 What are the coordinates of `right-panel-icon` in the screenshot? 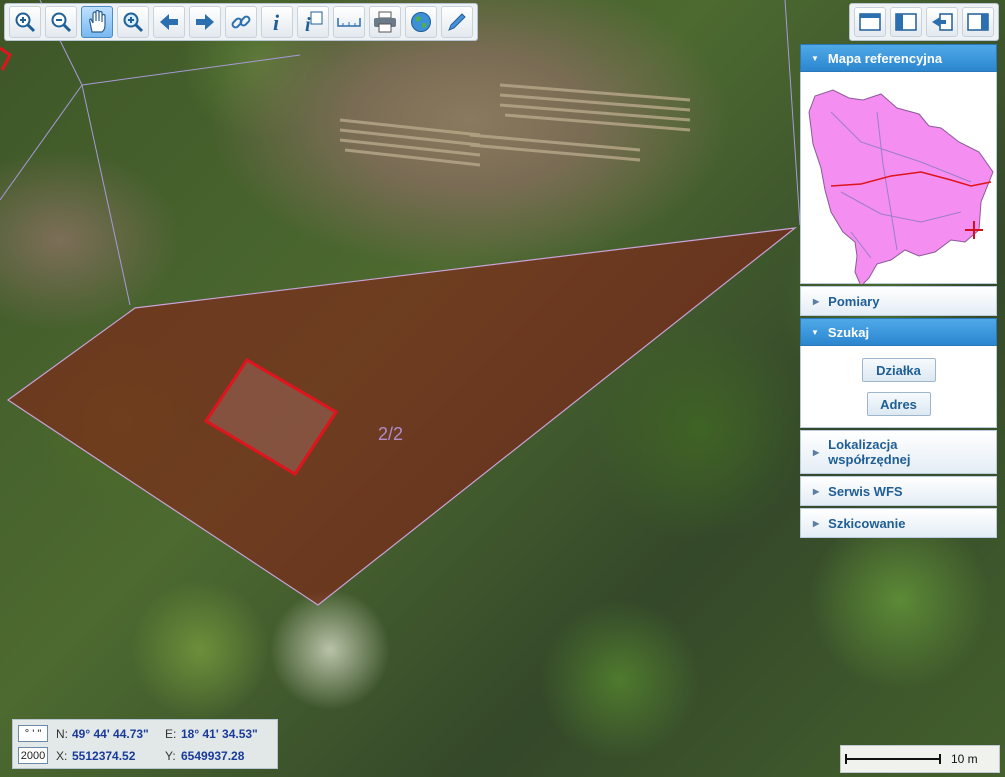 It's located at (978, 22).